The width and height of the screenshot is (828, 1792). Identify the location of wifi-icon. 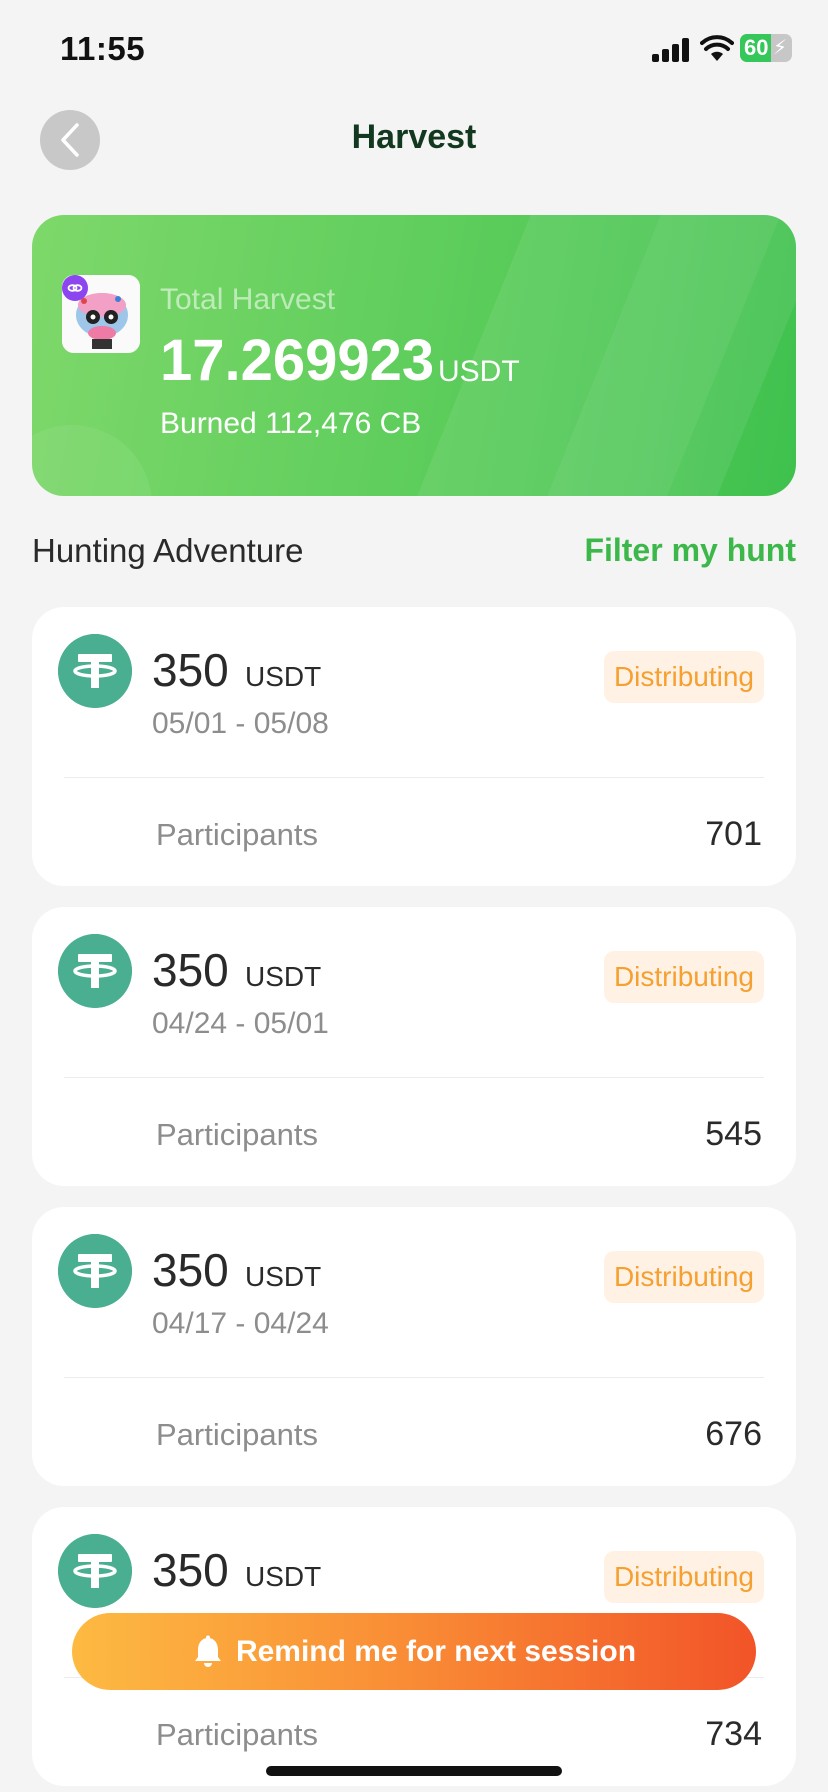
(717, 48).